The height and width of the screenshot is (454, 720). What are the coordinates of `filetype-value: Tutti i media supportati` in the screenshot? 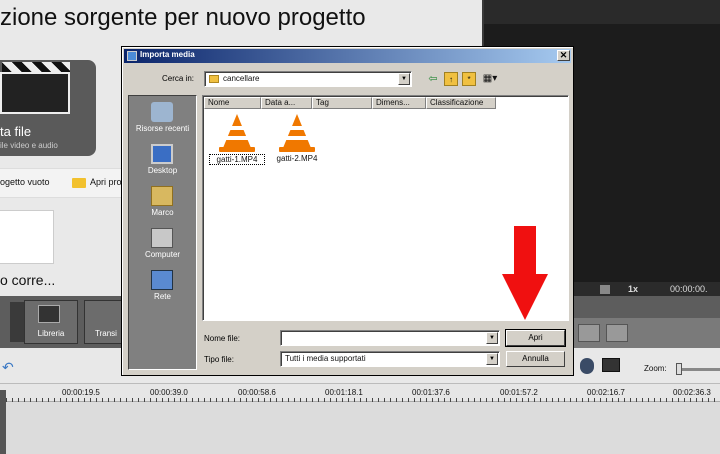 It's located at (325, 358).